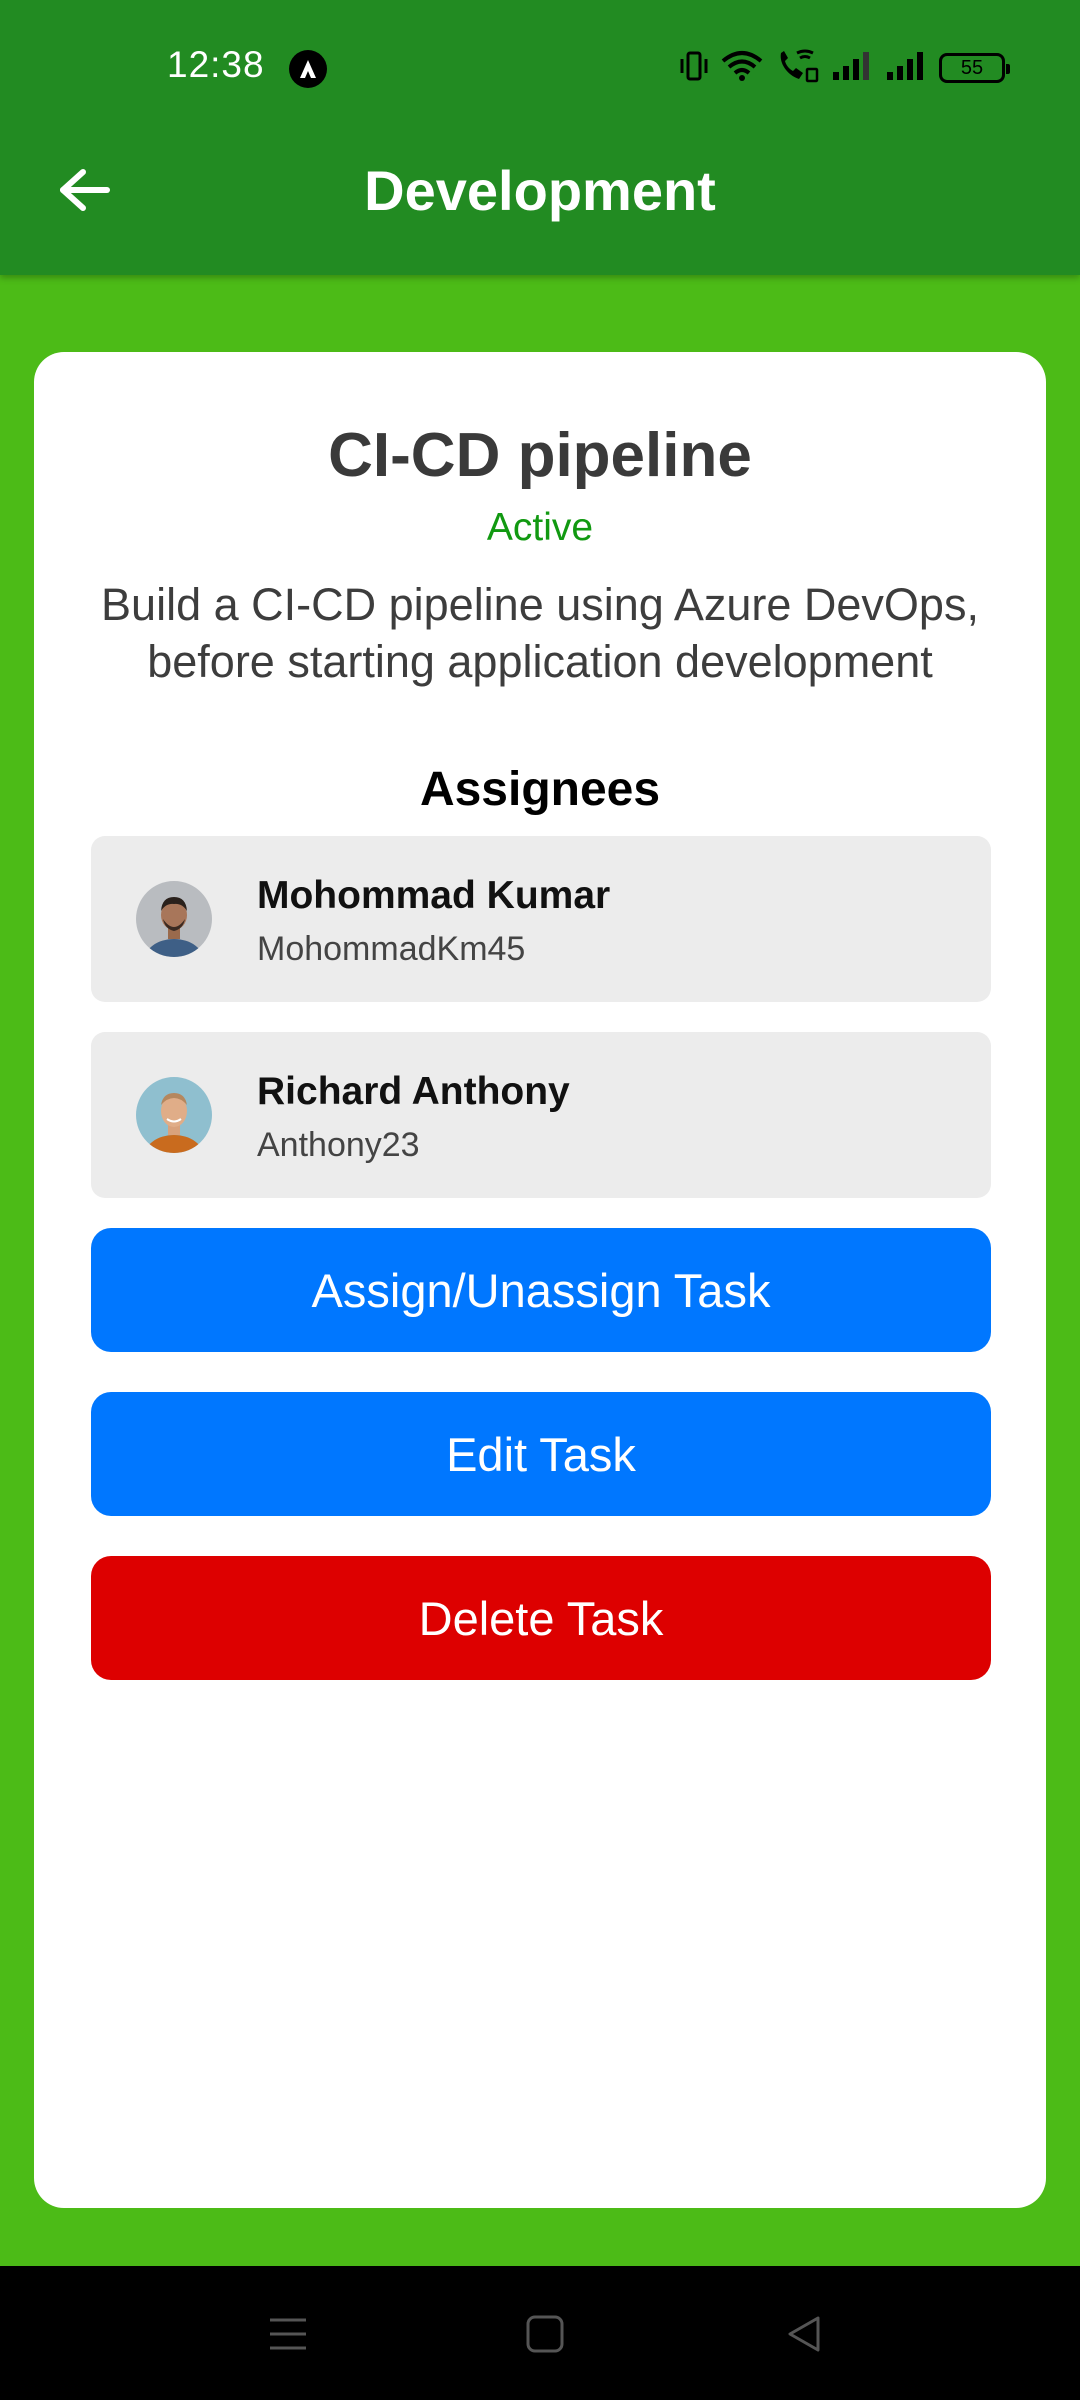 Image resolution: width=1080 pixels, height=2400 pixels. What do you see at coordinates (540, 527) in the screenshot?
I see `task-status: Active` at bounding box center [540, 527].